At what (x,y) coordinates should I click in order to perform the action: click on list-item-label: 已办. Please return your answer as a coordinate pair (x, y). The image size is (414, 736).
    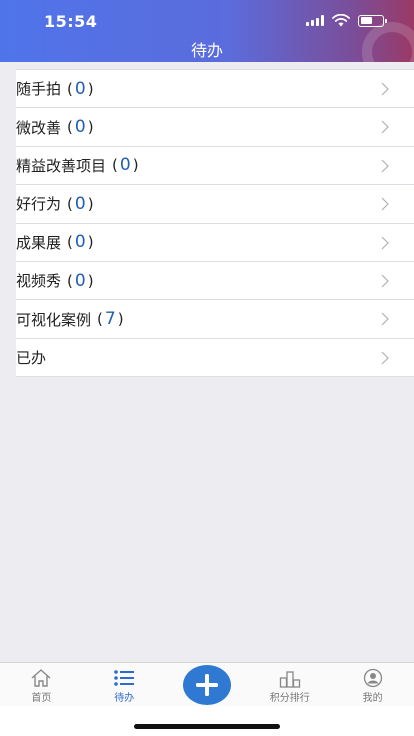
    Looking at the image, I should click on (31, 357).